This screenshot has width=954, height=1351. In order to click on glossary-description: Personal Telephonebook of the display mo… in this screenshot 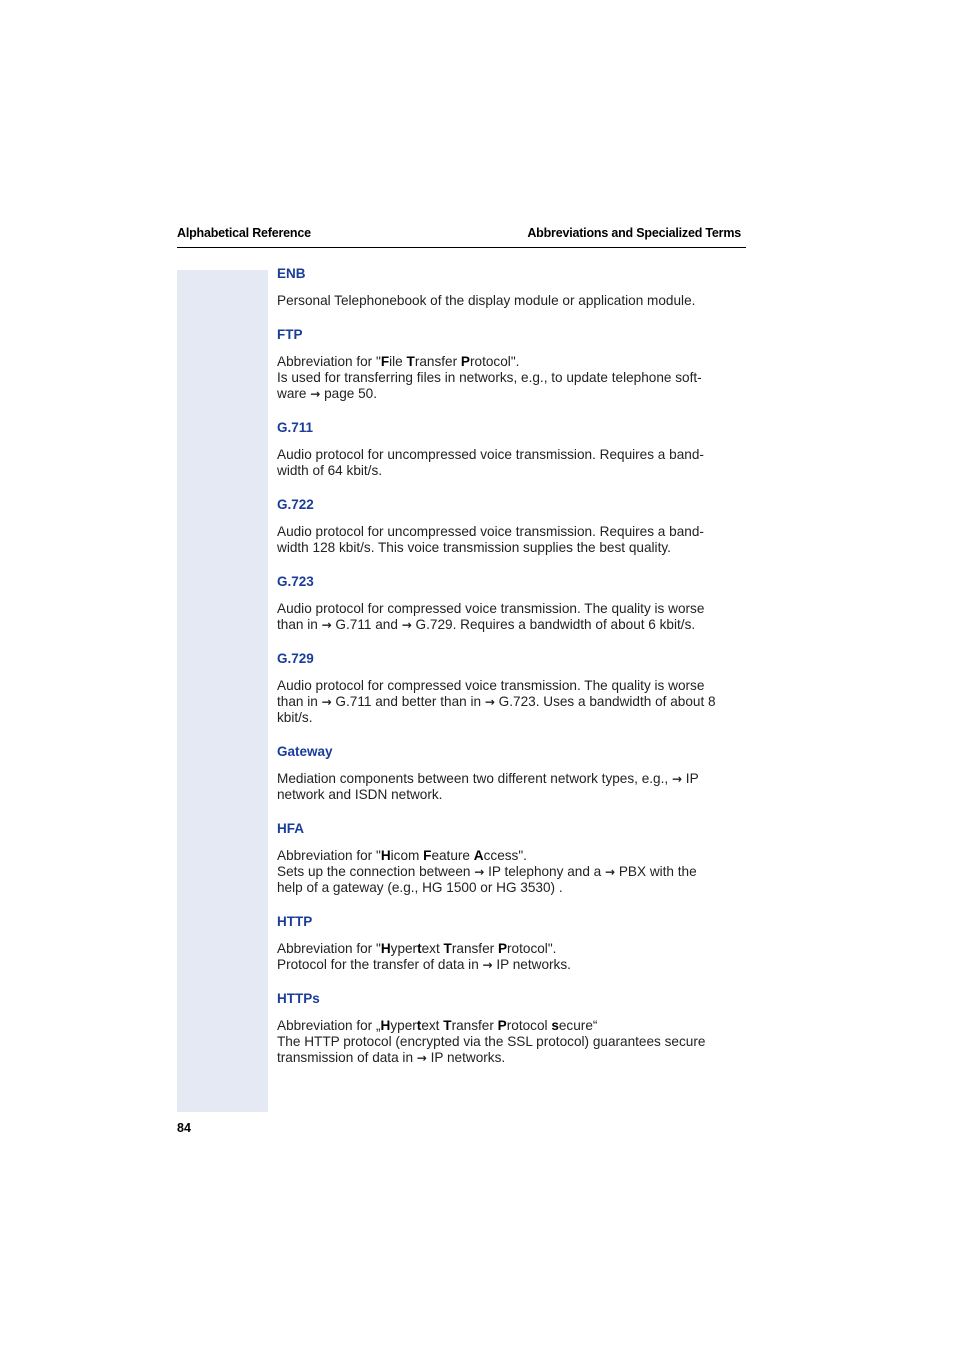, I will do `click(512, 301)`.